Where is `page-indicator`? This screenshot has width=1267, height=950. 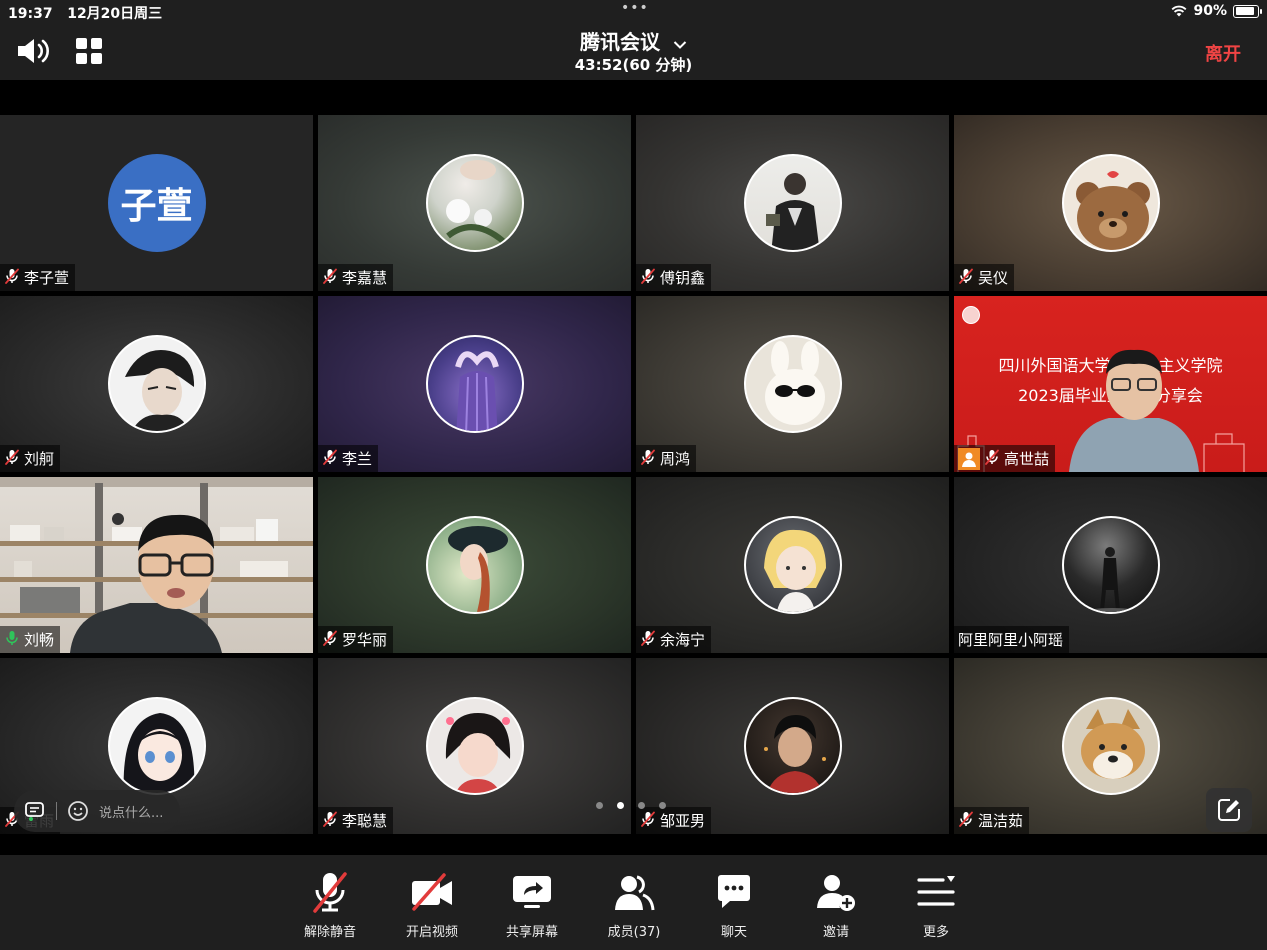
page-indicator is located at coordinates (631, 805).